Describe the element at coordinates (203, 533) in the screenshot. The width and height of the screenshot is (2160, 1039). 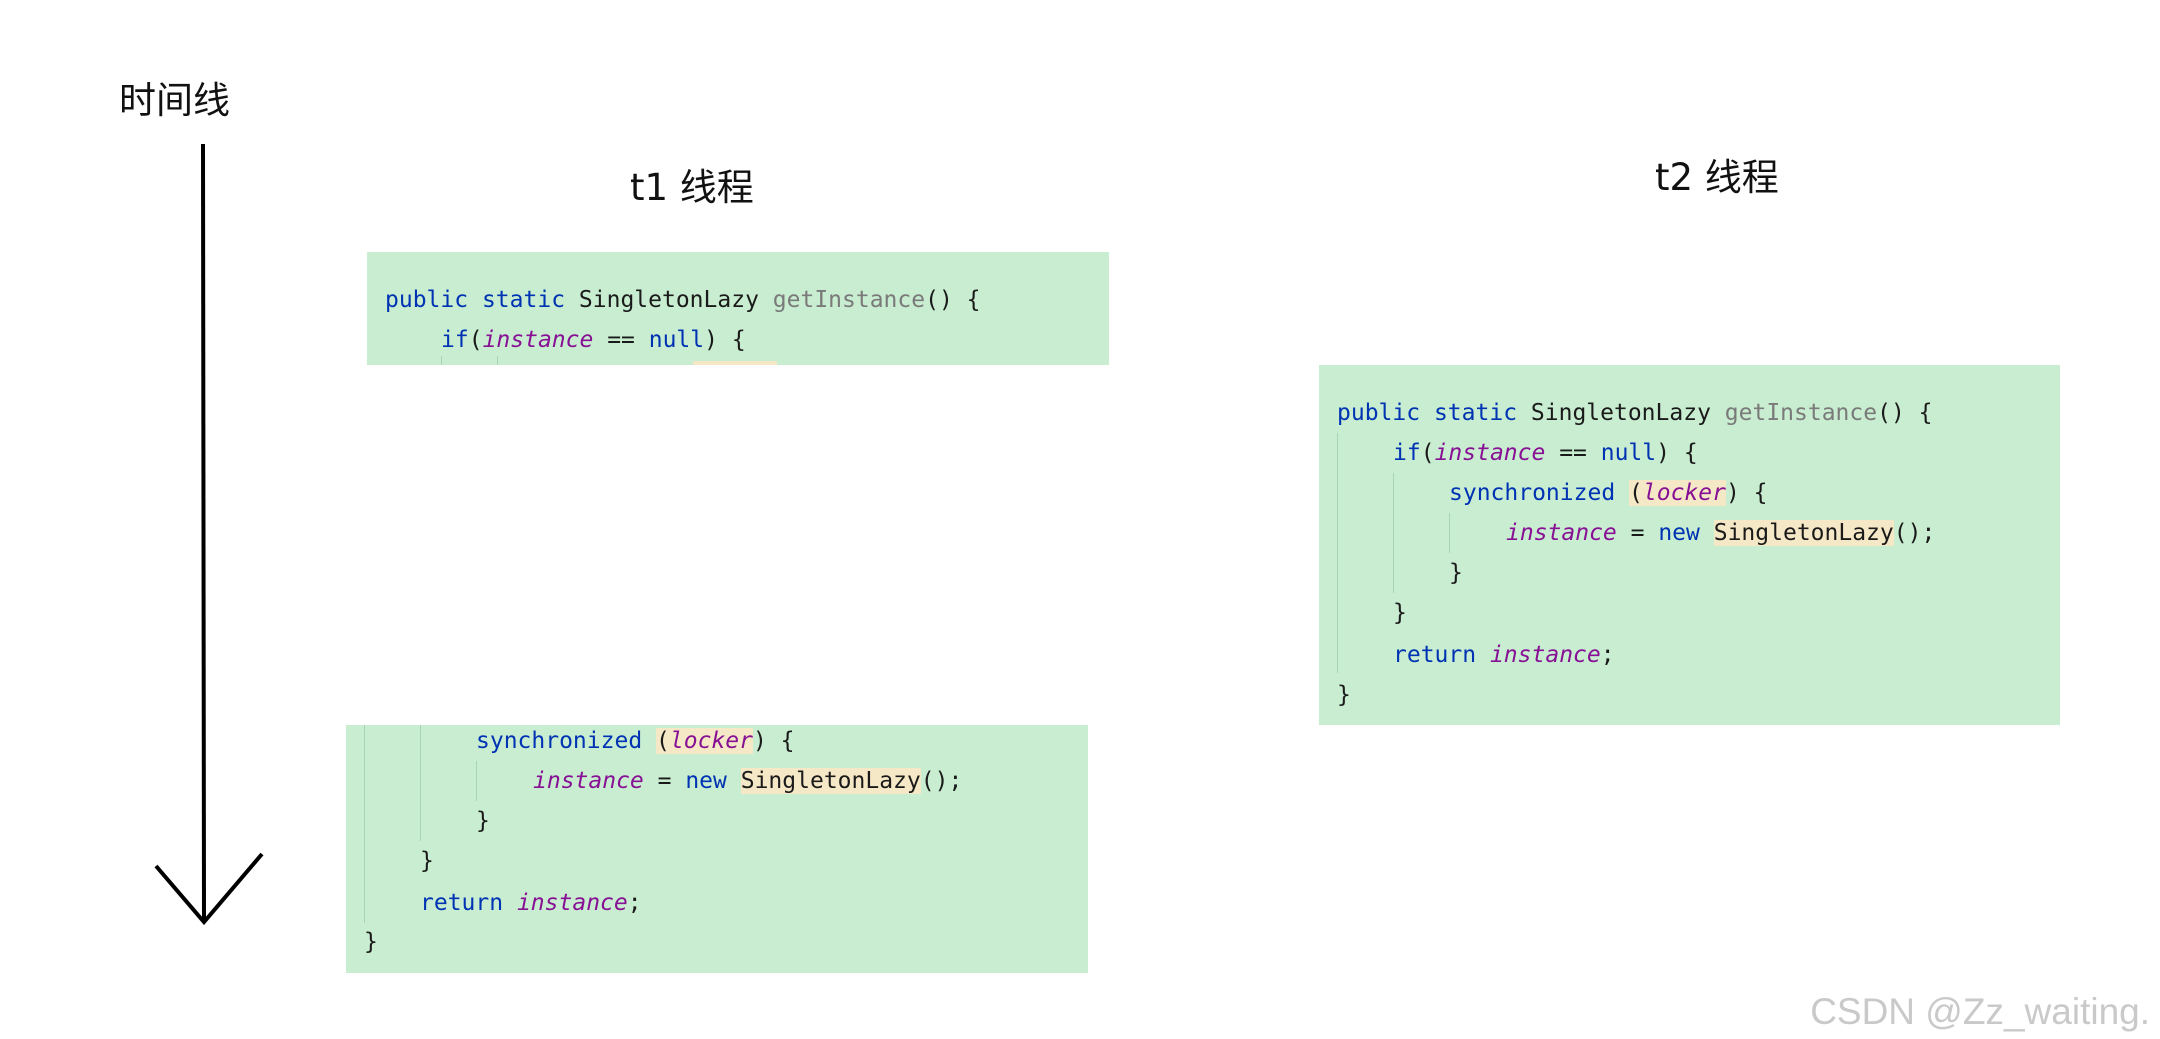
I see `timeline-arrow-shaft` at that location.